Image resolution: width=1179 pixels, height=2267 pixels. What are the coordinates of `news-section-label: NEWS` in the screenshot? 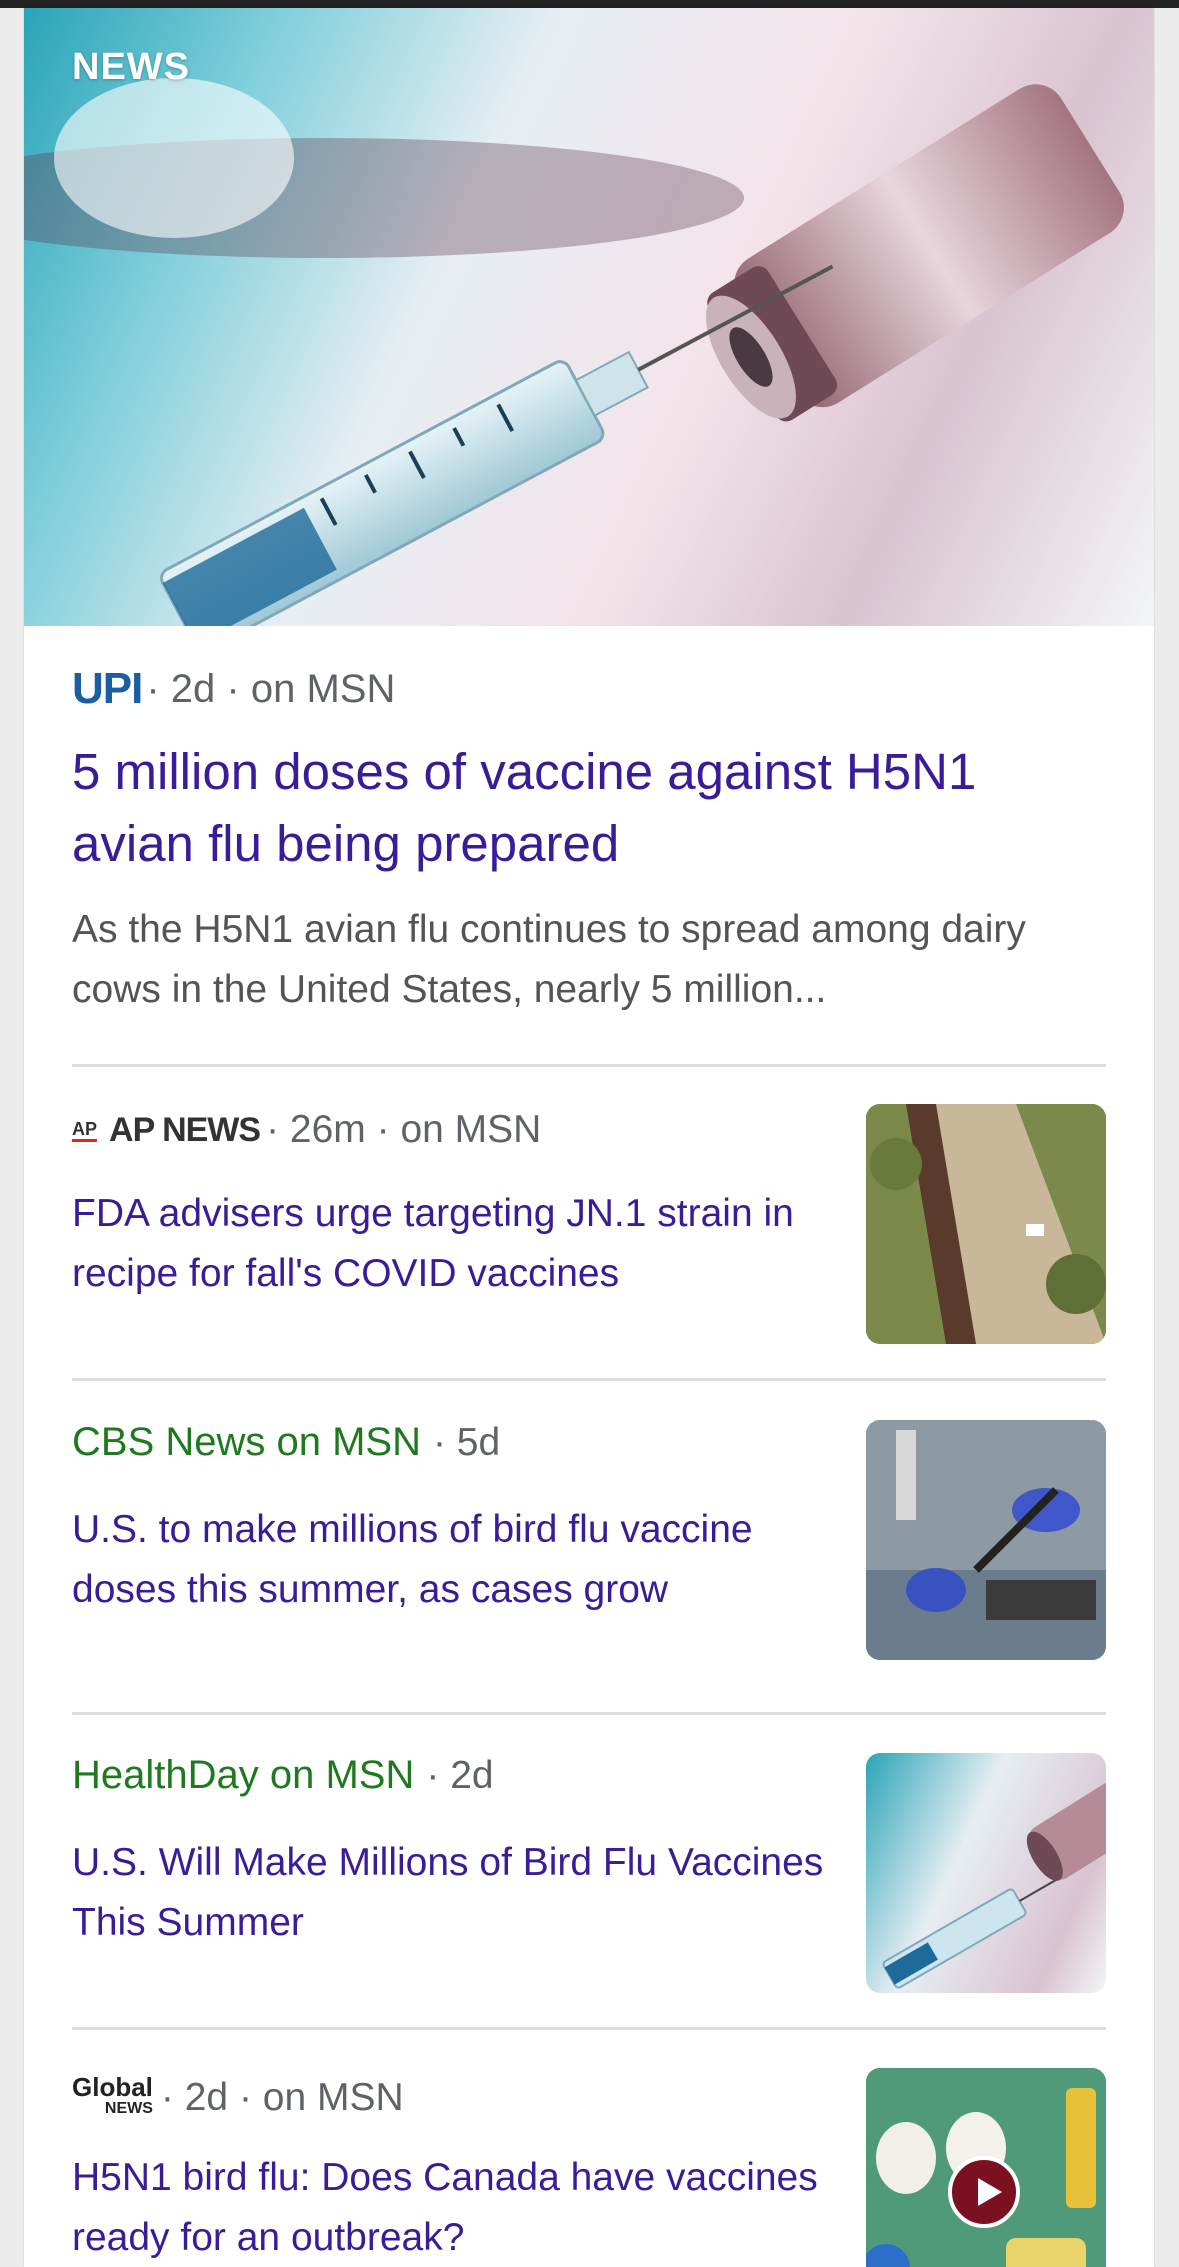 It's located at (131, 67).